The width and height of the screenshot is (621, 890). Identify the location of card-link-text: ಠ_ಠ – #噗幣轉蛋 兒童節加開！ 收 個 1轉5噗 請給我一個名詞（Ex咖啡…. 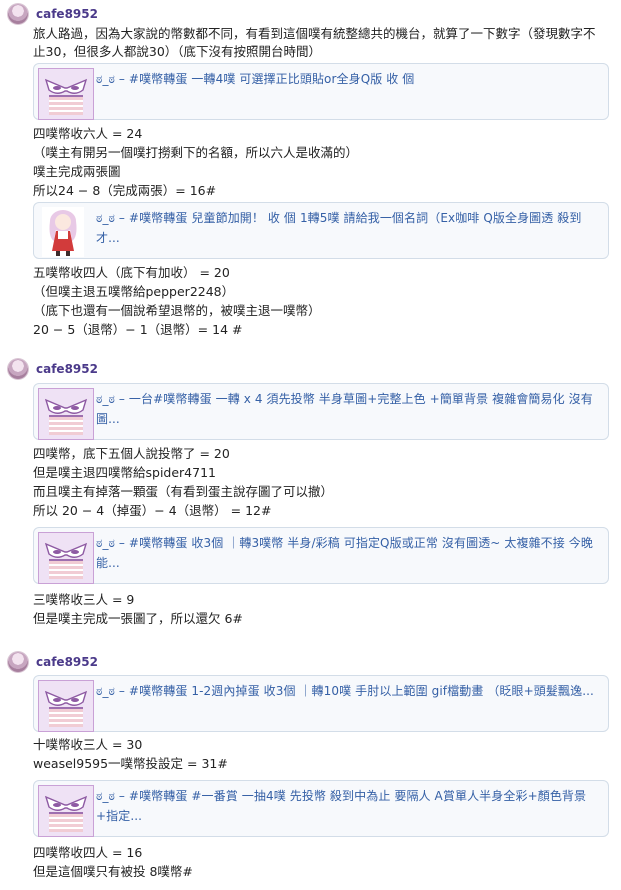
(348, 228).